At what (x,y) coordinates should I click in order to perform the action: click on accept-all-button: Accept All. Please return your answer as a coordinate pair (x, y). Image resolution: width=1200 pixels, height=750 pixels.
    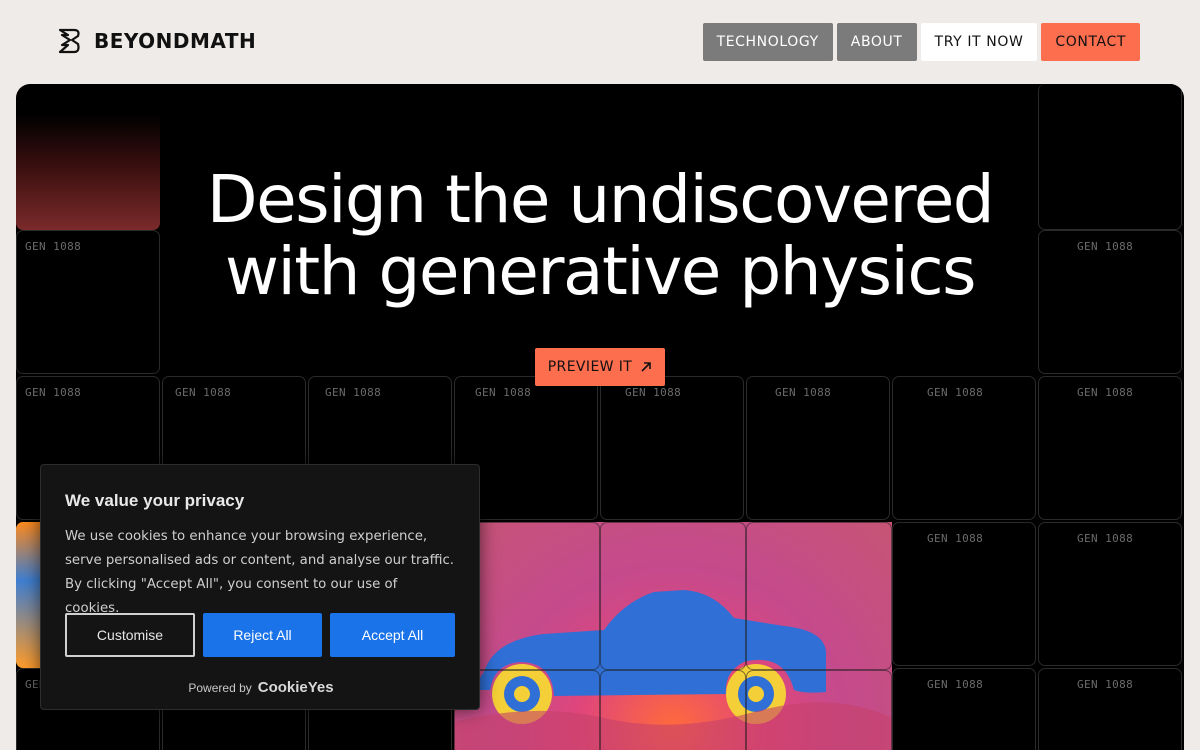
    Looking at the image, I should click on (392, 635).